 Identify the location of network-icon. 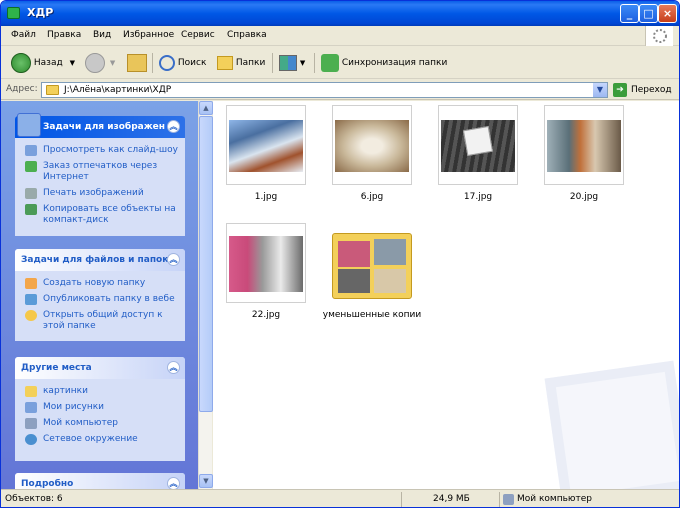
(31, 439).